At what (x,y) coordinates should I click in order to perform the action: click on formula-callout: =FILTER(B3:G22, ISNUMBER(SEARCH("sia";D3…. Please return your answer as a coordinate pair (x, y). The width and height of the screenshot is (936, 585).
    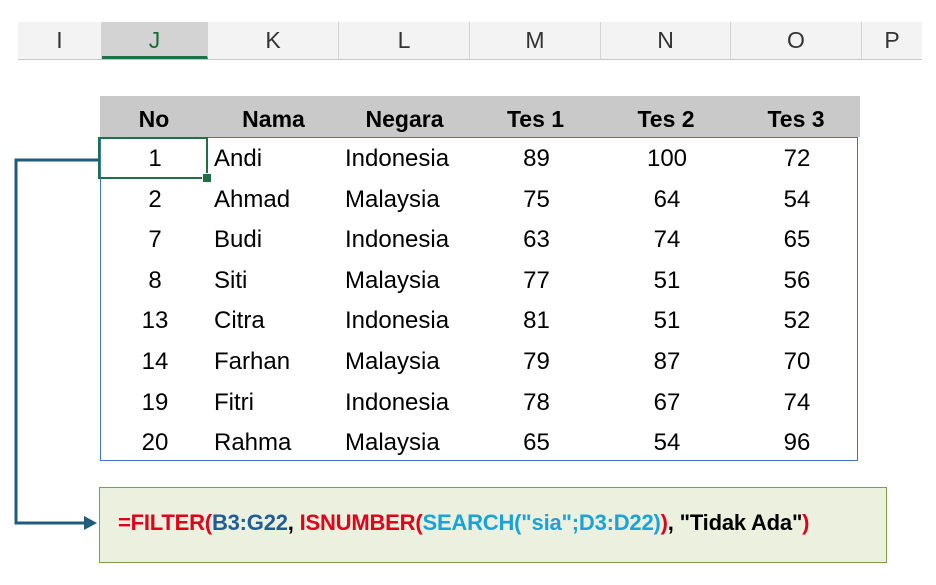
    Looking at the image, I should click on (493, 525).